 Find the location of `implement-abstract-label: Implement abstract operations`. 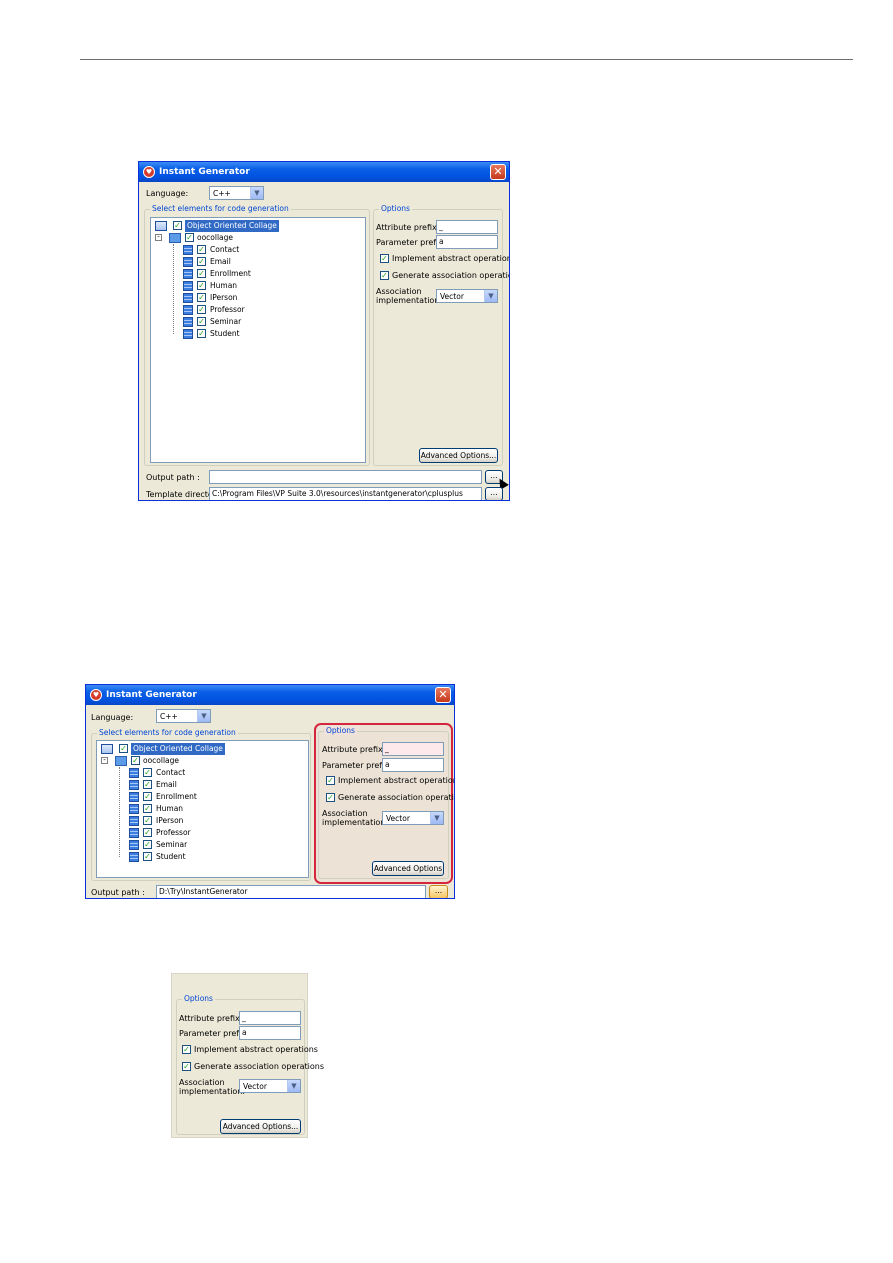

implement-abstract-label: Implement abstract operations is located at coordinates (256, 1049).